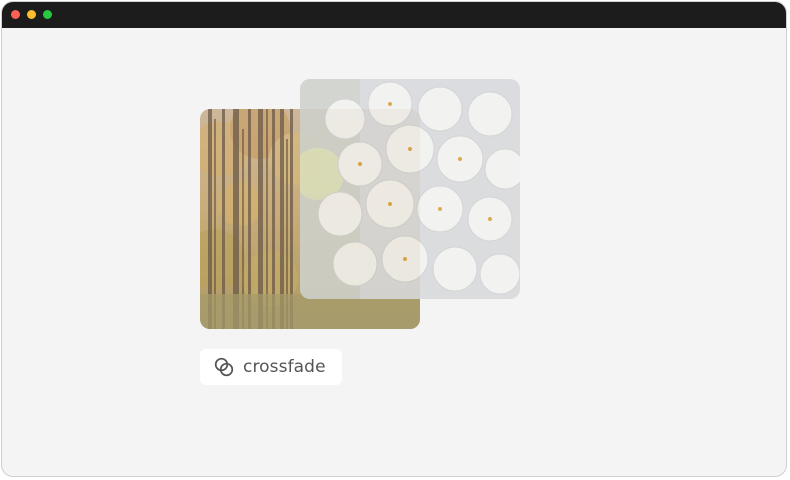 Image resolution: width=790 pixels, height=480 pixels. Describe the element at coordinates (284, 367) in the screenshot. I see `crossfade-label: crossfade` at that location.